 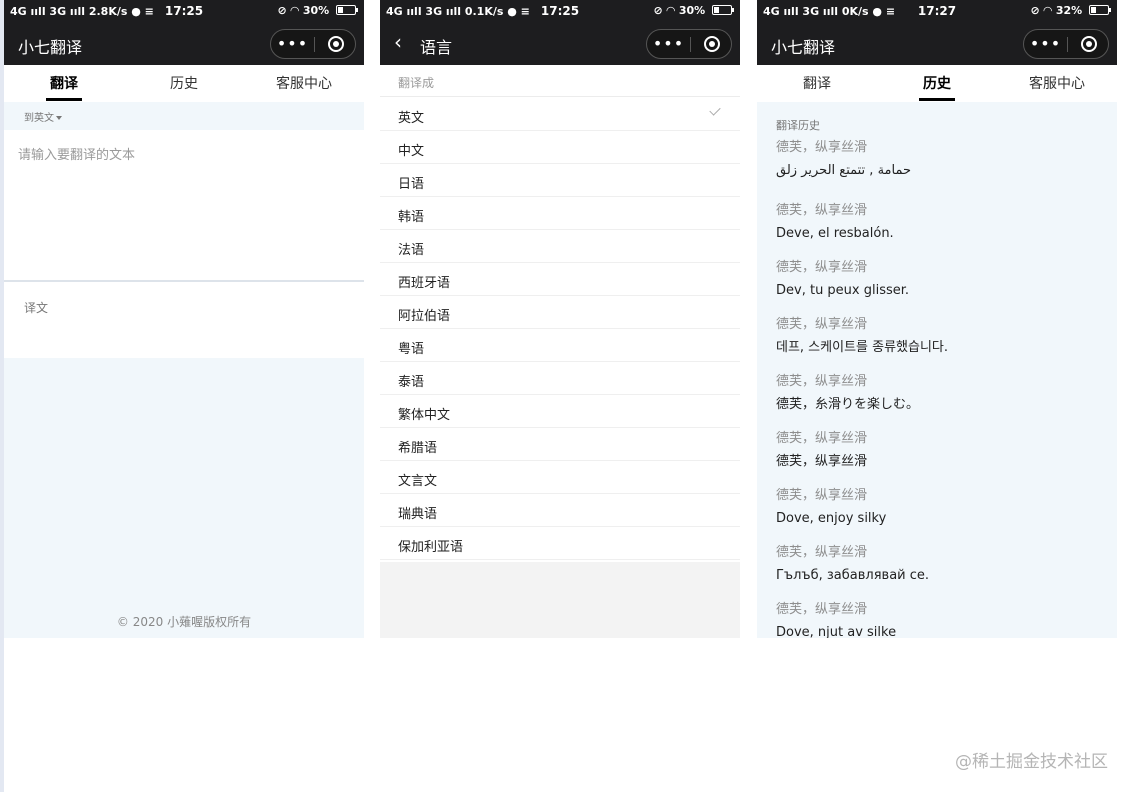 What do you see at coordinates (937, 619) in the screenshot?
I see `history-item: 德芙，纵享丝滑 Dove, njut av silke` at bounding box center [937, 619].